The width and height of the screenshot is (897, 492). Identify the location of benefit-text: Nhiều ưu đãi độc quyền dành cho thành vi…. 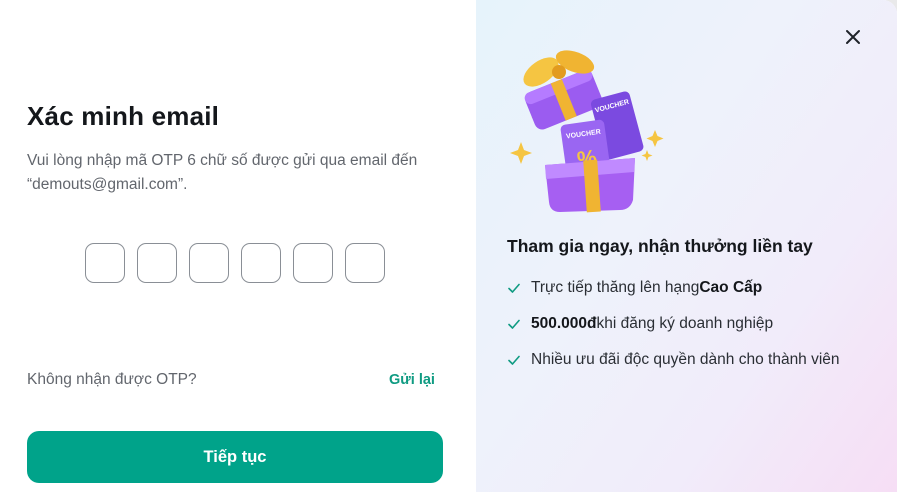
(685, 359).